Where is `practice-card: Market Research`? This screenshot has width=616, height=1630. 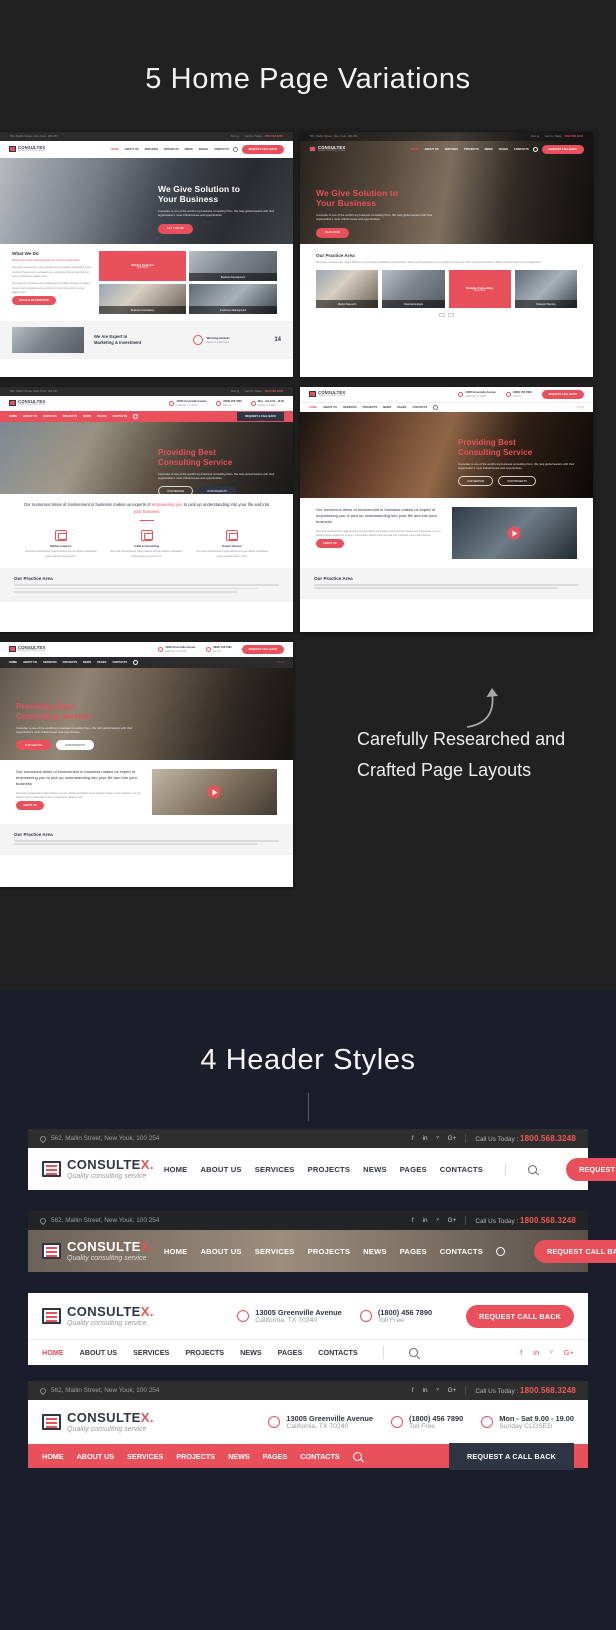
practice-card: Market Research is located at coordinates (347, 289).